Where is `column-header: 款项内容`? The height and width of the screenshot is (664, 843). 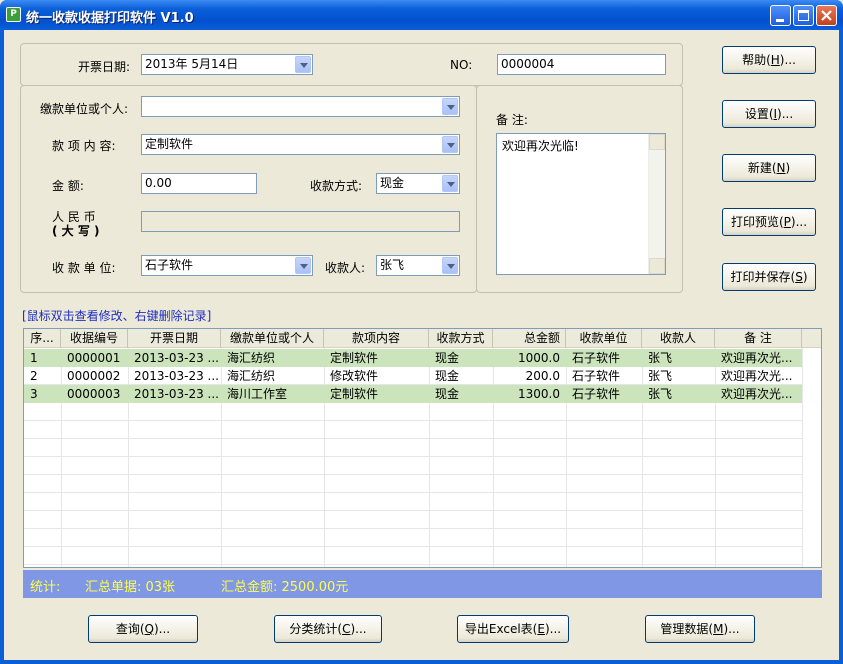
column-header: 款项内容 is located at coordinates (376, 338).